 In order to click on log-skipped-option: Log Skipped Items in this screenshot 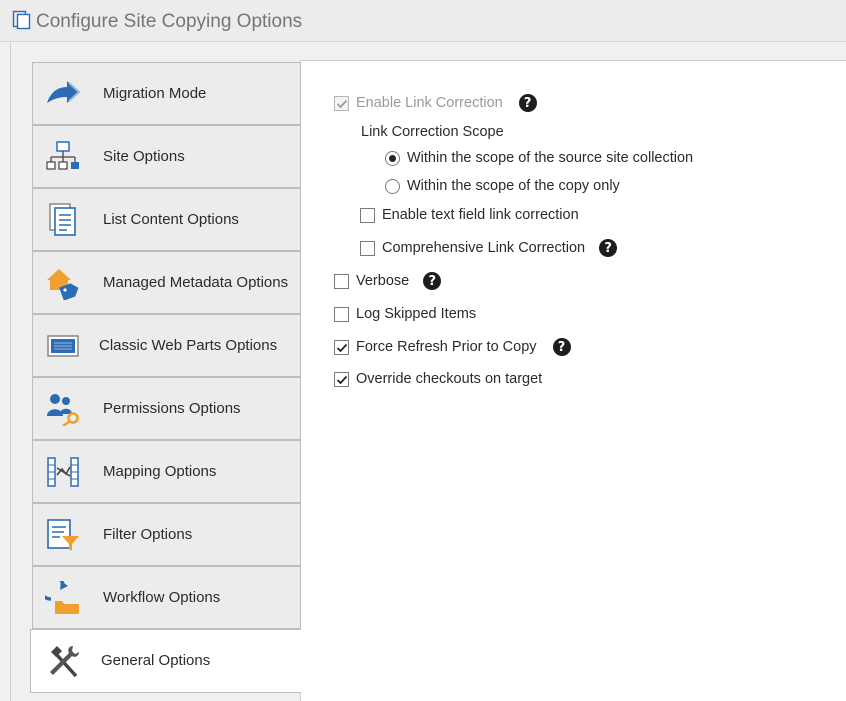, I will do `click(405, 314)`.